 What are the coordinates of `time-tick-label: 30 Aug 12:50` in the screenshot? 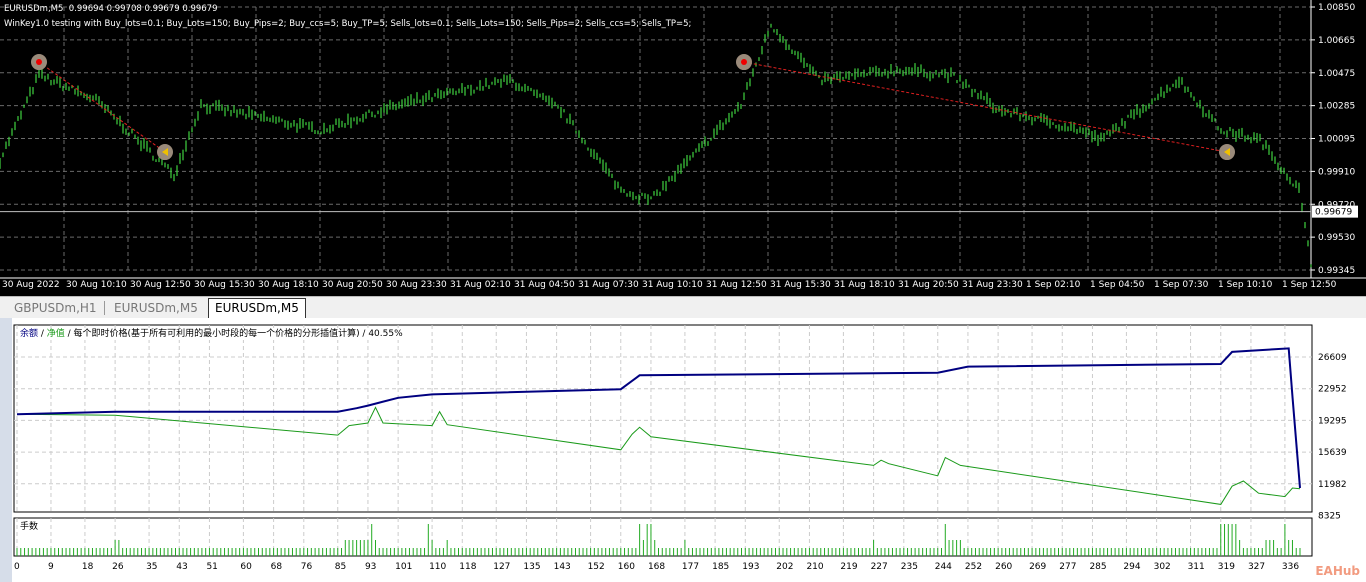 It's located at (160, 285).